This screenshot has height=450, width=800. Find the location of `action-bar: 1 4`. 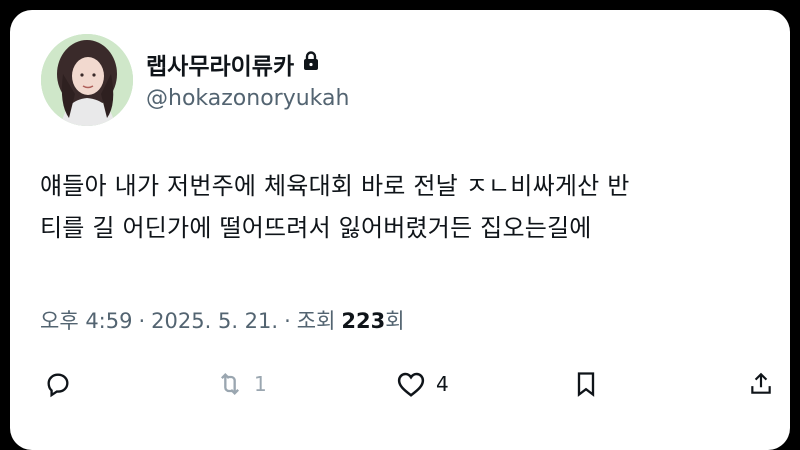

action-bar: 1 4 is located at coordinates (410, 390).